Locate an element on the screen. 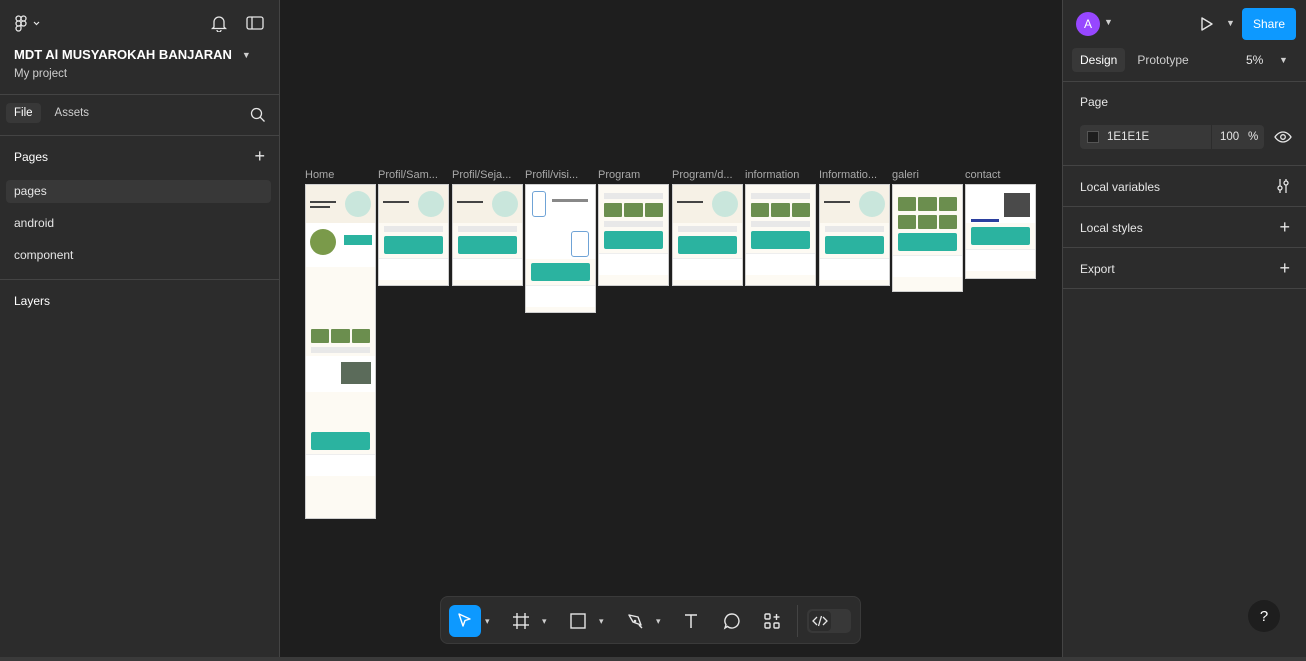  window-bottom-edge is located at coordinates (653, 659).